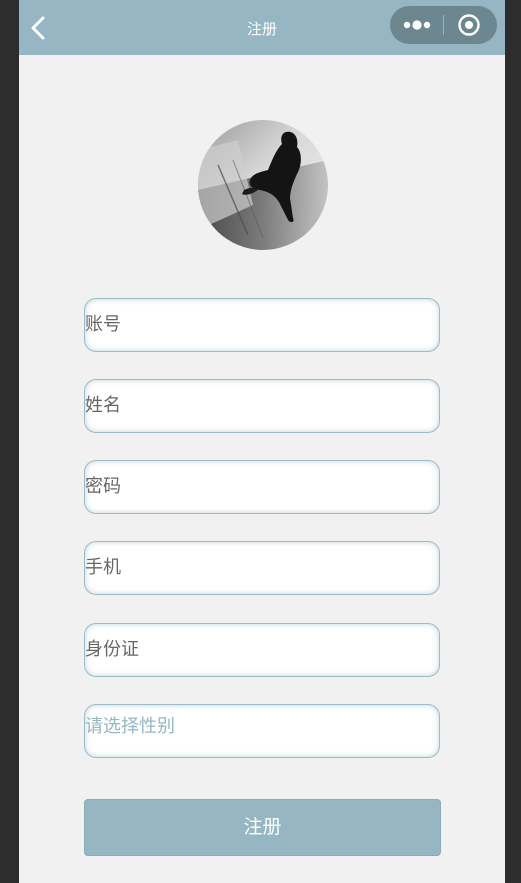 This screenshot has height=883, width=521. What do you see at coordinates (262, 568) in the screenshot?
I see `phone-input: 手机` at bounding box center [262, 568].